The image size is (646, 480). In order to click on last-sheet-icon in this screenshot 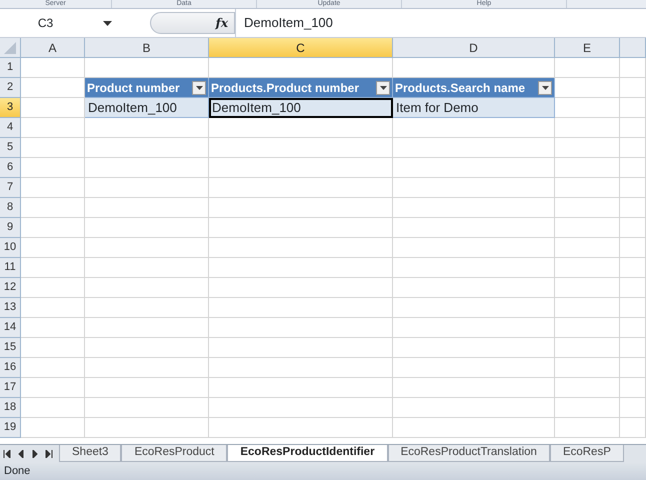, I will do `click(49, 454)`.